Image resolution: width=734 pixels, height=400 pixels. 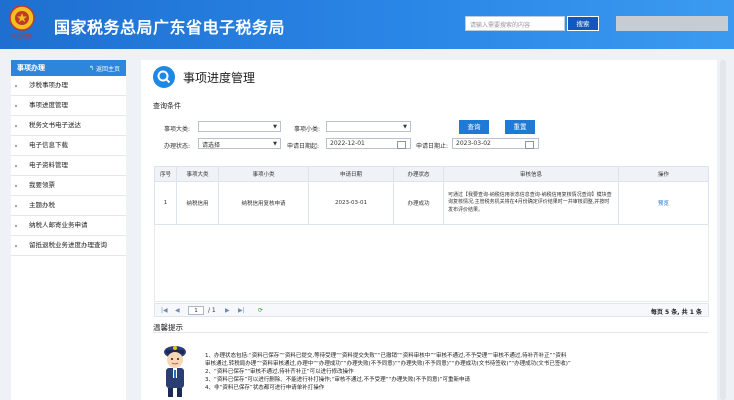 What do you see at coordinates (177, 146) in the screenshot?
I see `status-label: 办理状态:` at bounding box center [177, 146].